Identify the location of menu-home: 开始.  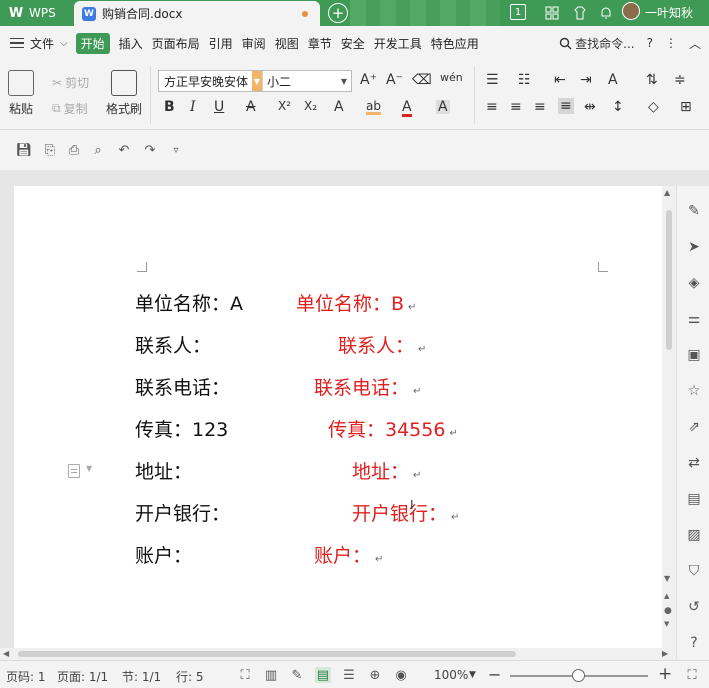
(92, 43).